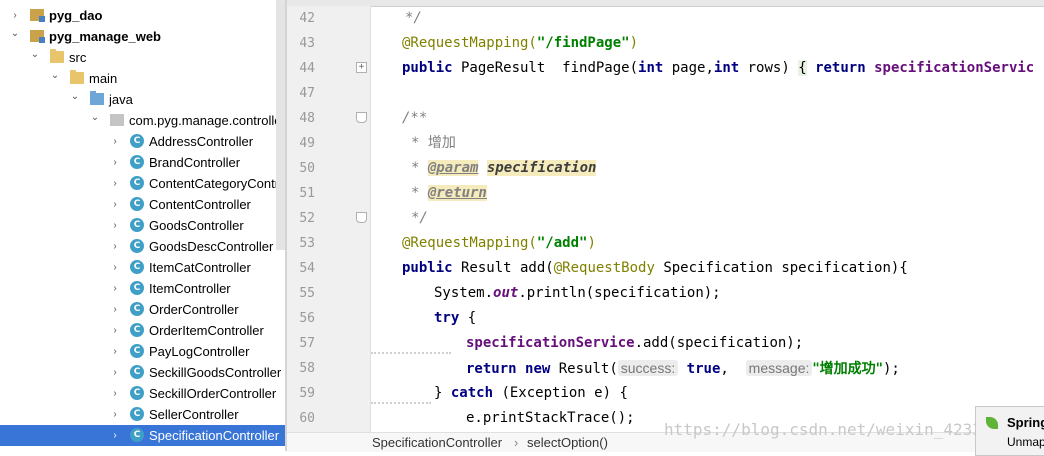 The image size is (1044, 456). I want to click on tree-item-source-folder: ⌄ java, so click(143, 99).